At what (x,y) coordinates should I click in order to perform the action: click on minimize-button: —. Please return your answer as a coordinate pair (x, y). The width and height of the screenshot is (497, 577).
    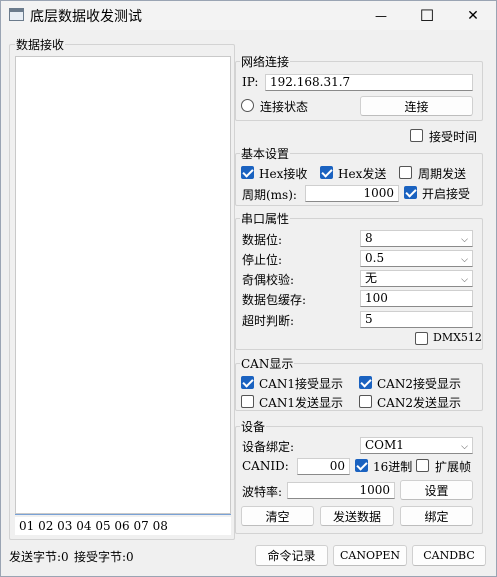
    Looking at the image, I should click on (381, 15).